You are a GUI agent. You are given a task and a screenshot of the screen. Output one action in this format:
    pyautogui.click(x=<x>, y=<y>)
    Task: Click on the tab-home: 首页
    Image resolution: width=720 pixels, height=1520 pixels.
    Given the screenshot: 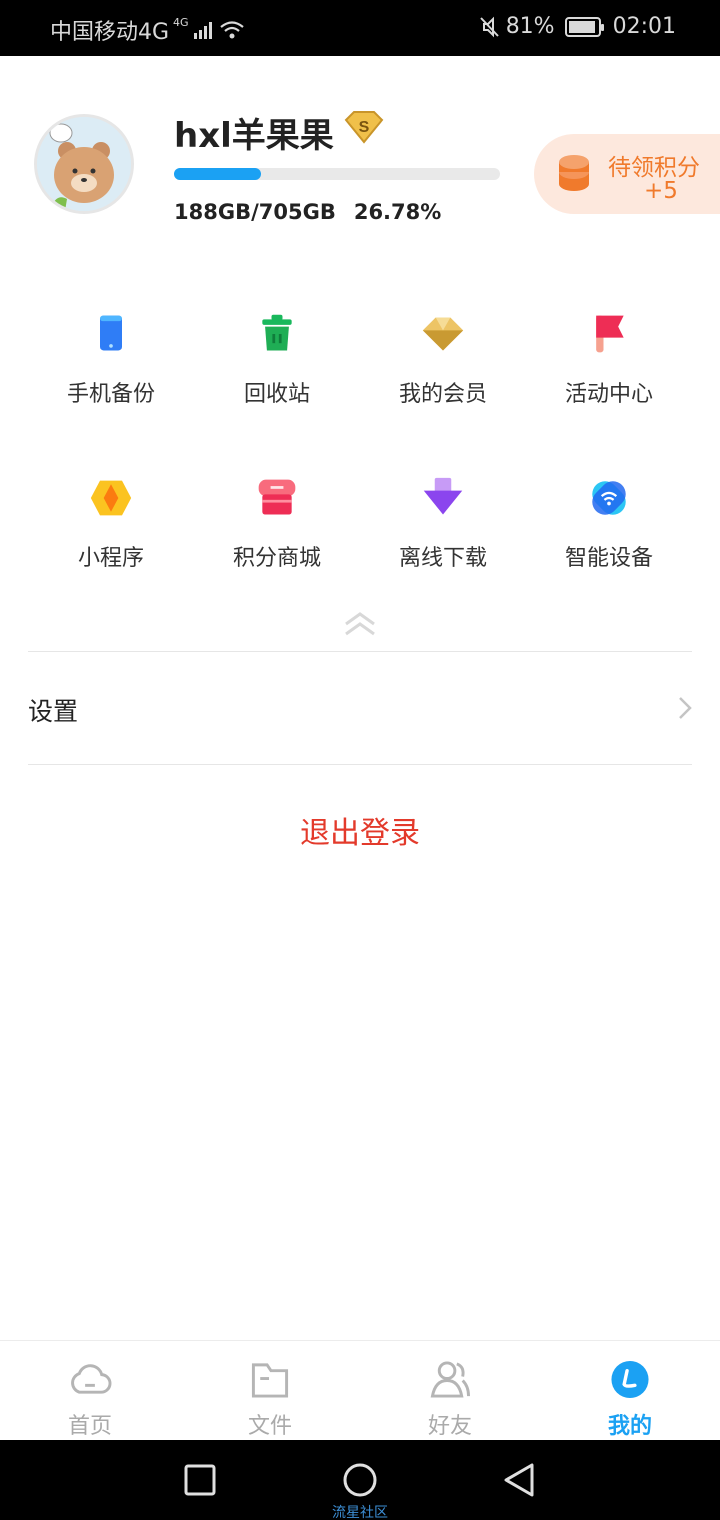 What is the action you would take?
    pyautogui.click(x=90, y=1390)
    